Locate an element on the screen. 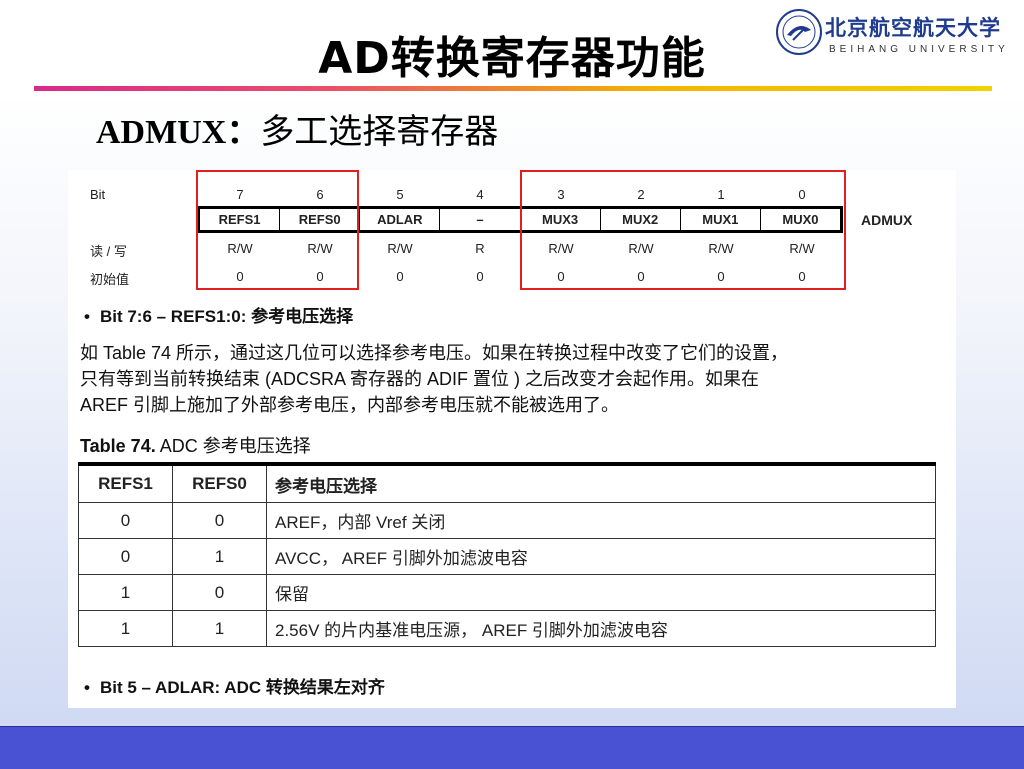  subtitle-text: 多工选择寄存器 is located at coordinates (379, 132).